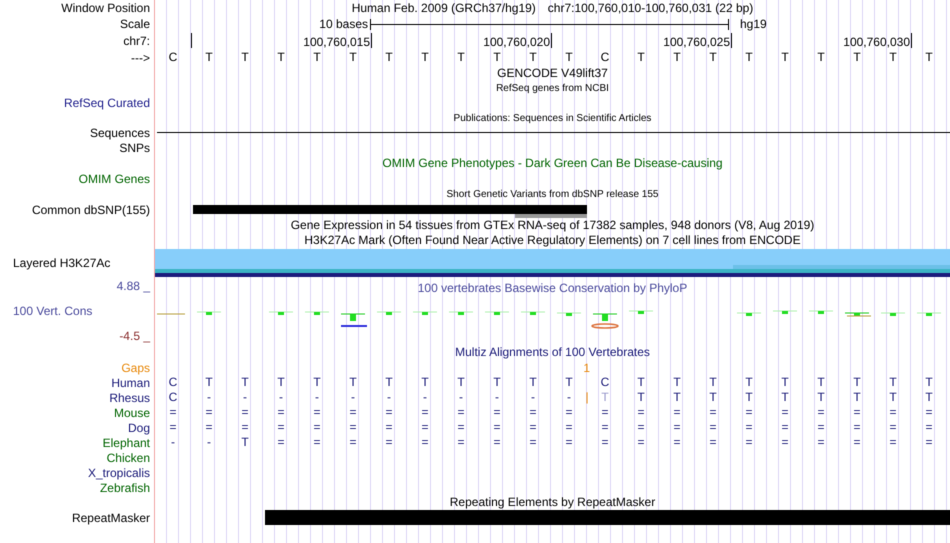 This screenshot has height=543, width=950. Describe the element at coordinates (651, 8) in the screenshot. I see `position-text: chr7:100,760,010-100,760,031 (22 bp)` at that location.